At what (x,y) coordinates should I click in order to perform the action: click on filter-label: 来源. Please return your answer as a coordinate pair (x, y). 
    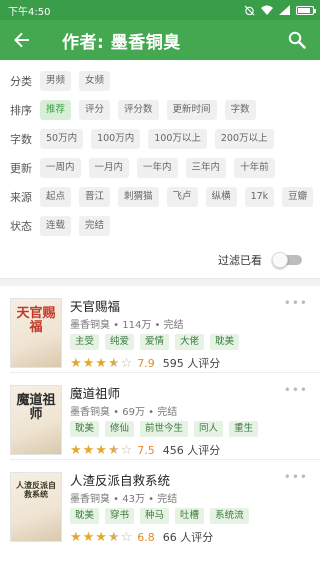
    Looking at the image, I should click on (21, 197).